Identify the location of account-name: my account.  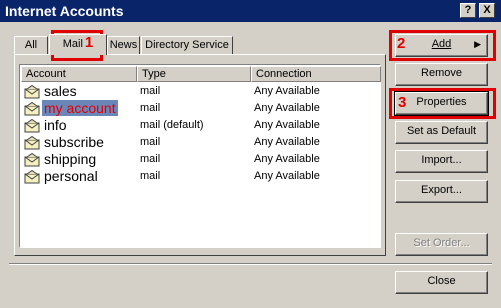
(80, 108).